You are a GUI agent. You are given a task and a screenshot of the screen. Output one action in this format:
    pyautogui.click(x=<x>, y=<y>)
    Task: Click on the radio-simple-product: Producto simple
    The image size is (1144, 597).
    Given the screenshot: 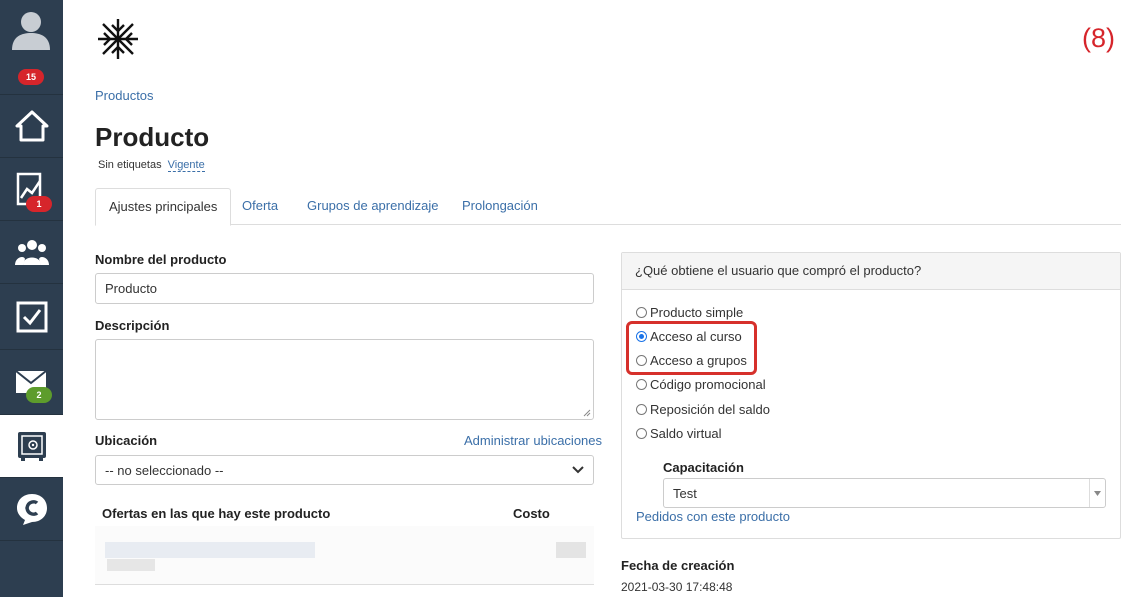 What is the action you would take?
    pyautogui.click(x=689, y=312)
    